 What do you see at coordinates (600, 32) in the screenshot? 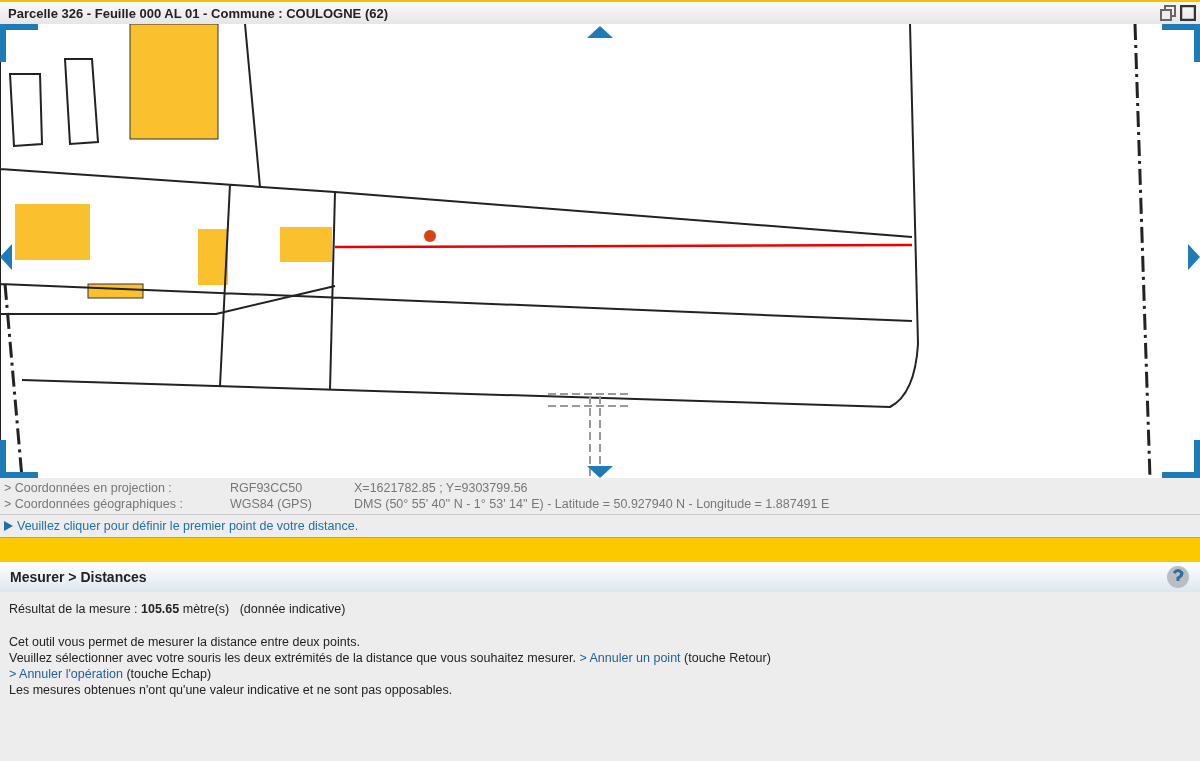
I see `pan-up-icon` at bounding box center [600, 32].